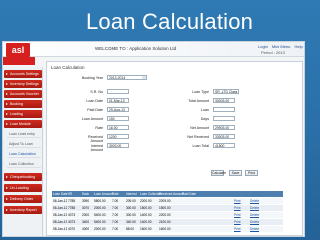 Image resolution: width=320 pixels, height=240 pixels. I want to click on table-cell: 08-Jan-13, so click(60, 215).